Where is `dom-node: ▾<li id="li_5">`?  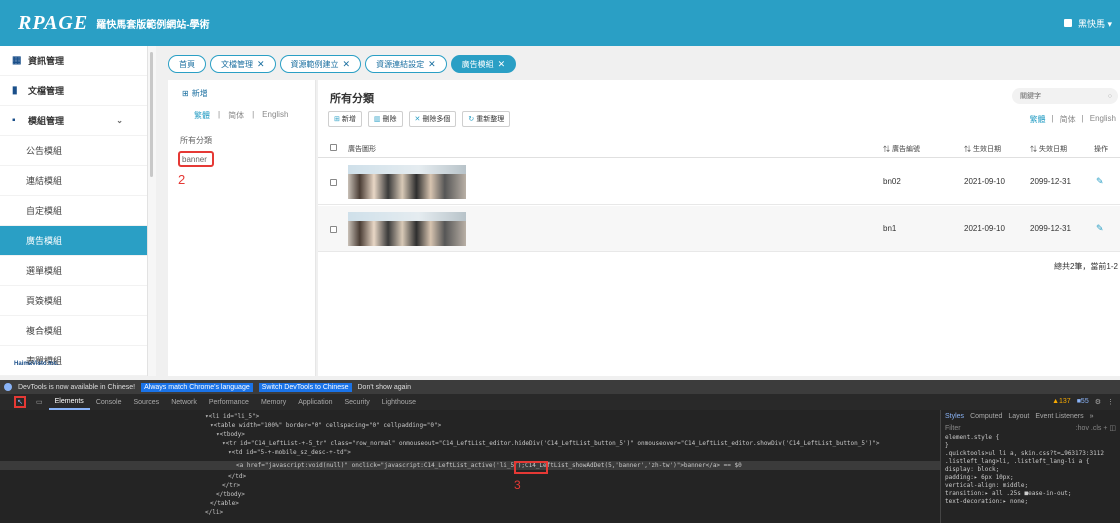
dom-node: ▾<li id="li_5"> is located at coordinates (232, 416).